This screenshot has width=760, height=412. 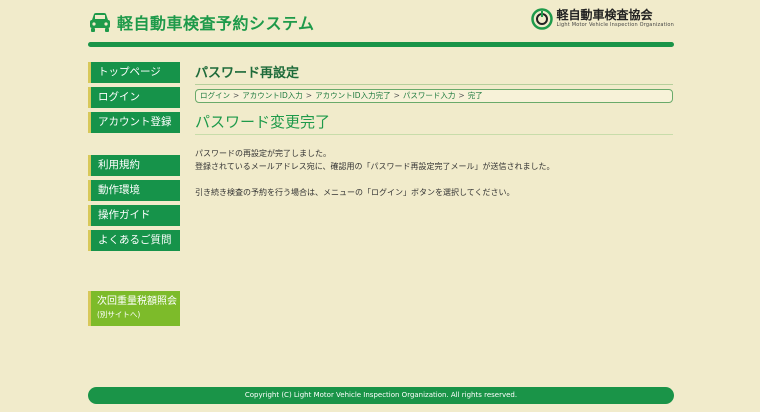 What do you see at coordinates (134, 190) in the screenshot?
I see `sidebar-item-environment: 動作環境` at bounding box center [134, 190].